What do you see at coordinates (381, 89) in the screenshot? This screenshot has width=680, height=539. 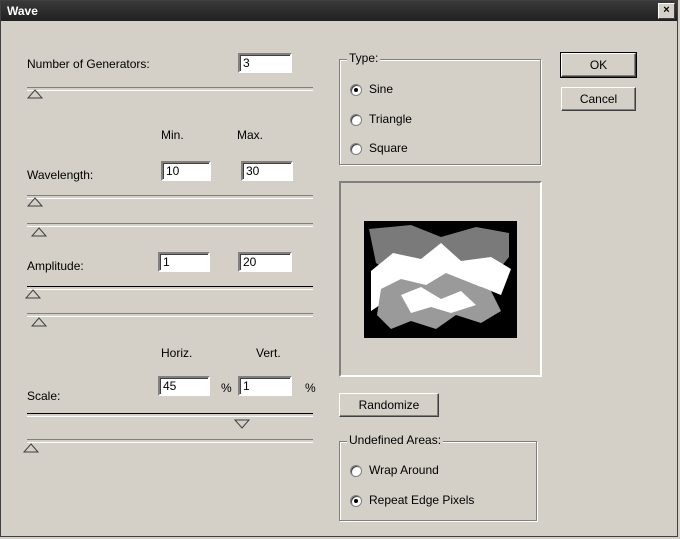 I see `type-sine-label: Sine` at bounding box center [381, 89].